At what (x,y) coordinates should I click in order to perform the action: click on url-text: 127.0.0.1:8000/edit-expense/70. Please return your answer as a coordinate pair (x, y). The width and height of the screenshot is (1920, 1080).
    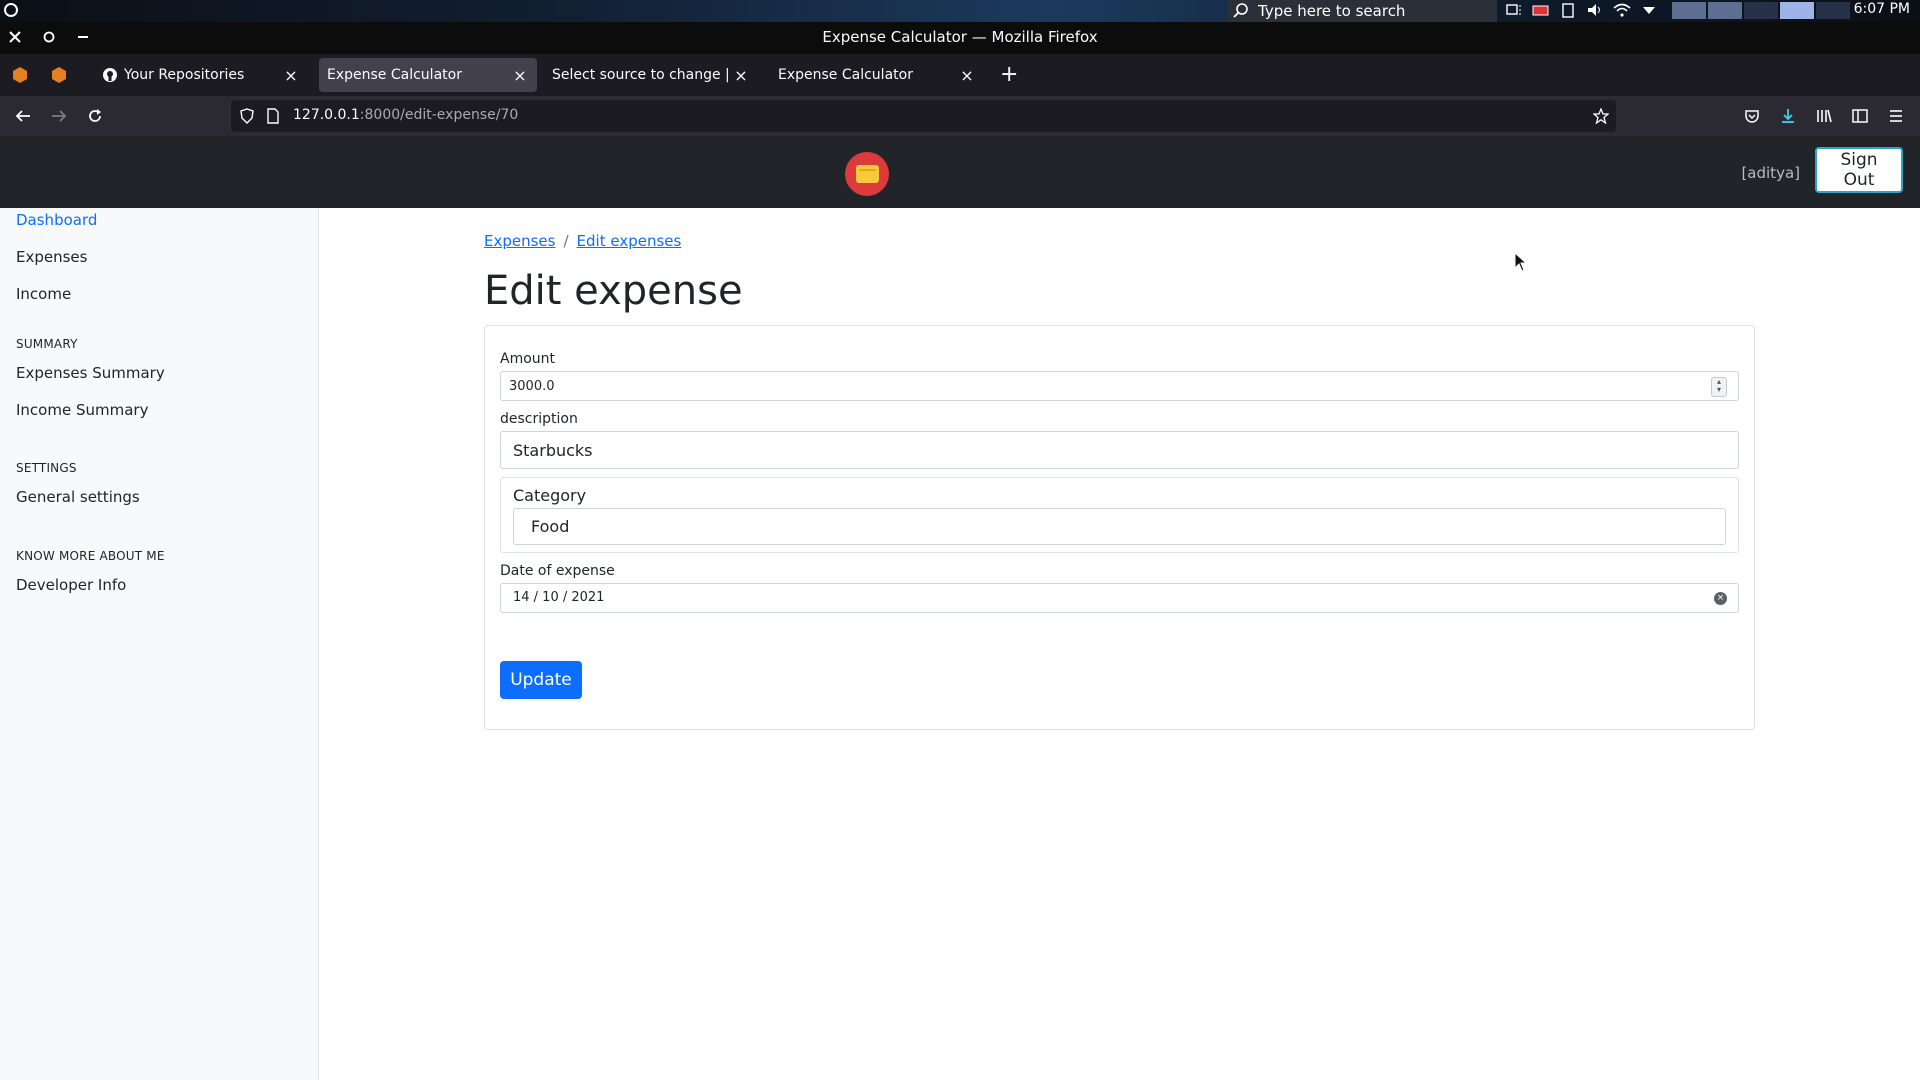
    Looking at the image, I should click on (405, 115).